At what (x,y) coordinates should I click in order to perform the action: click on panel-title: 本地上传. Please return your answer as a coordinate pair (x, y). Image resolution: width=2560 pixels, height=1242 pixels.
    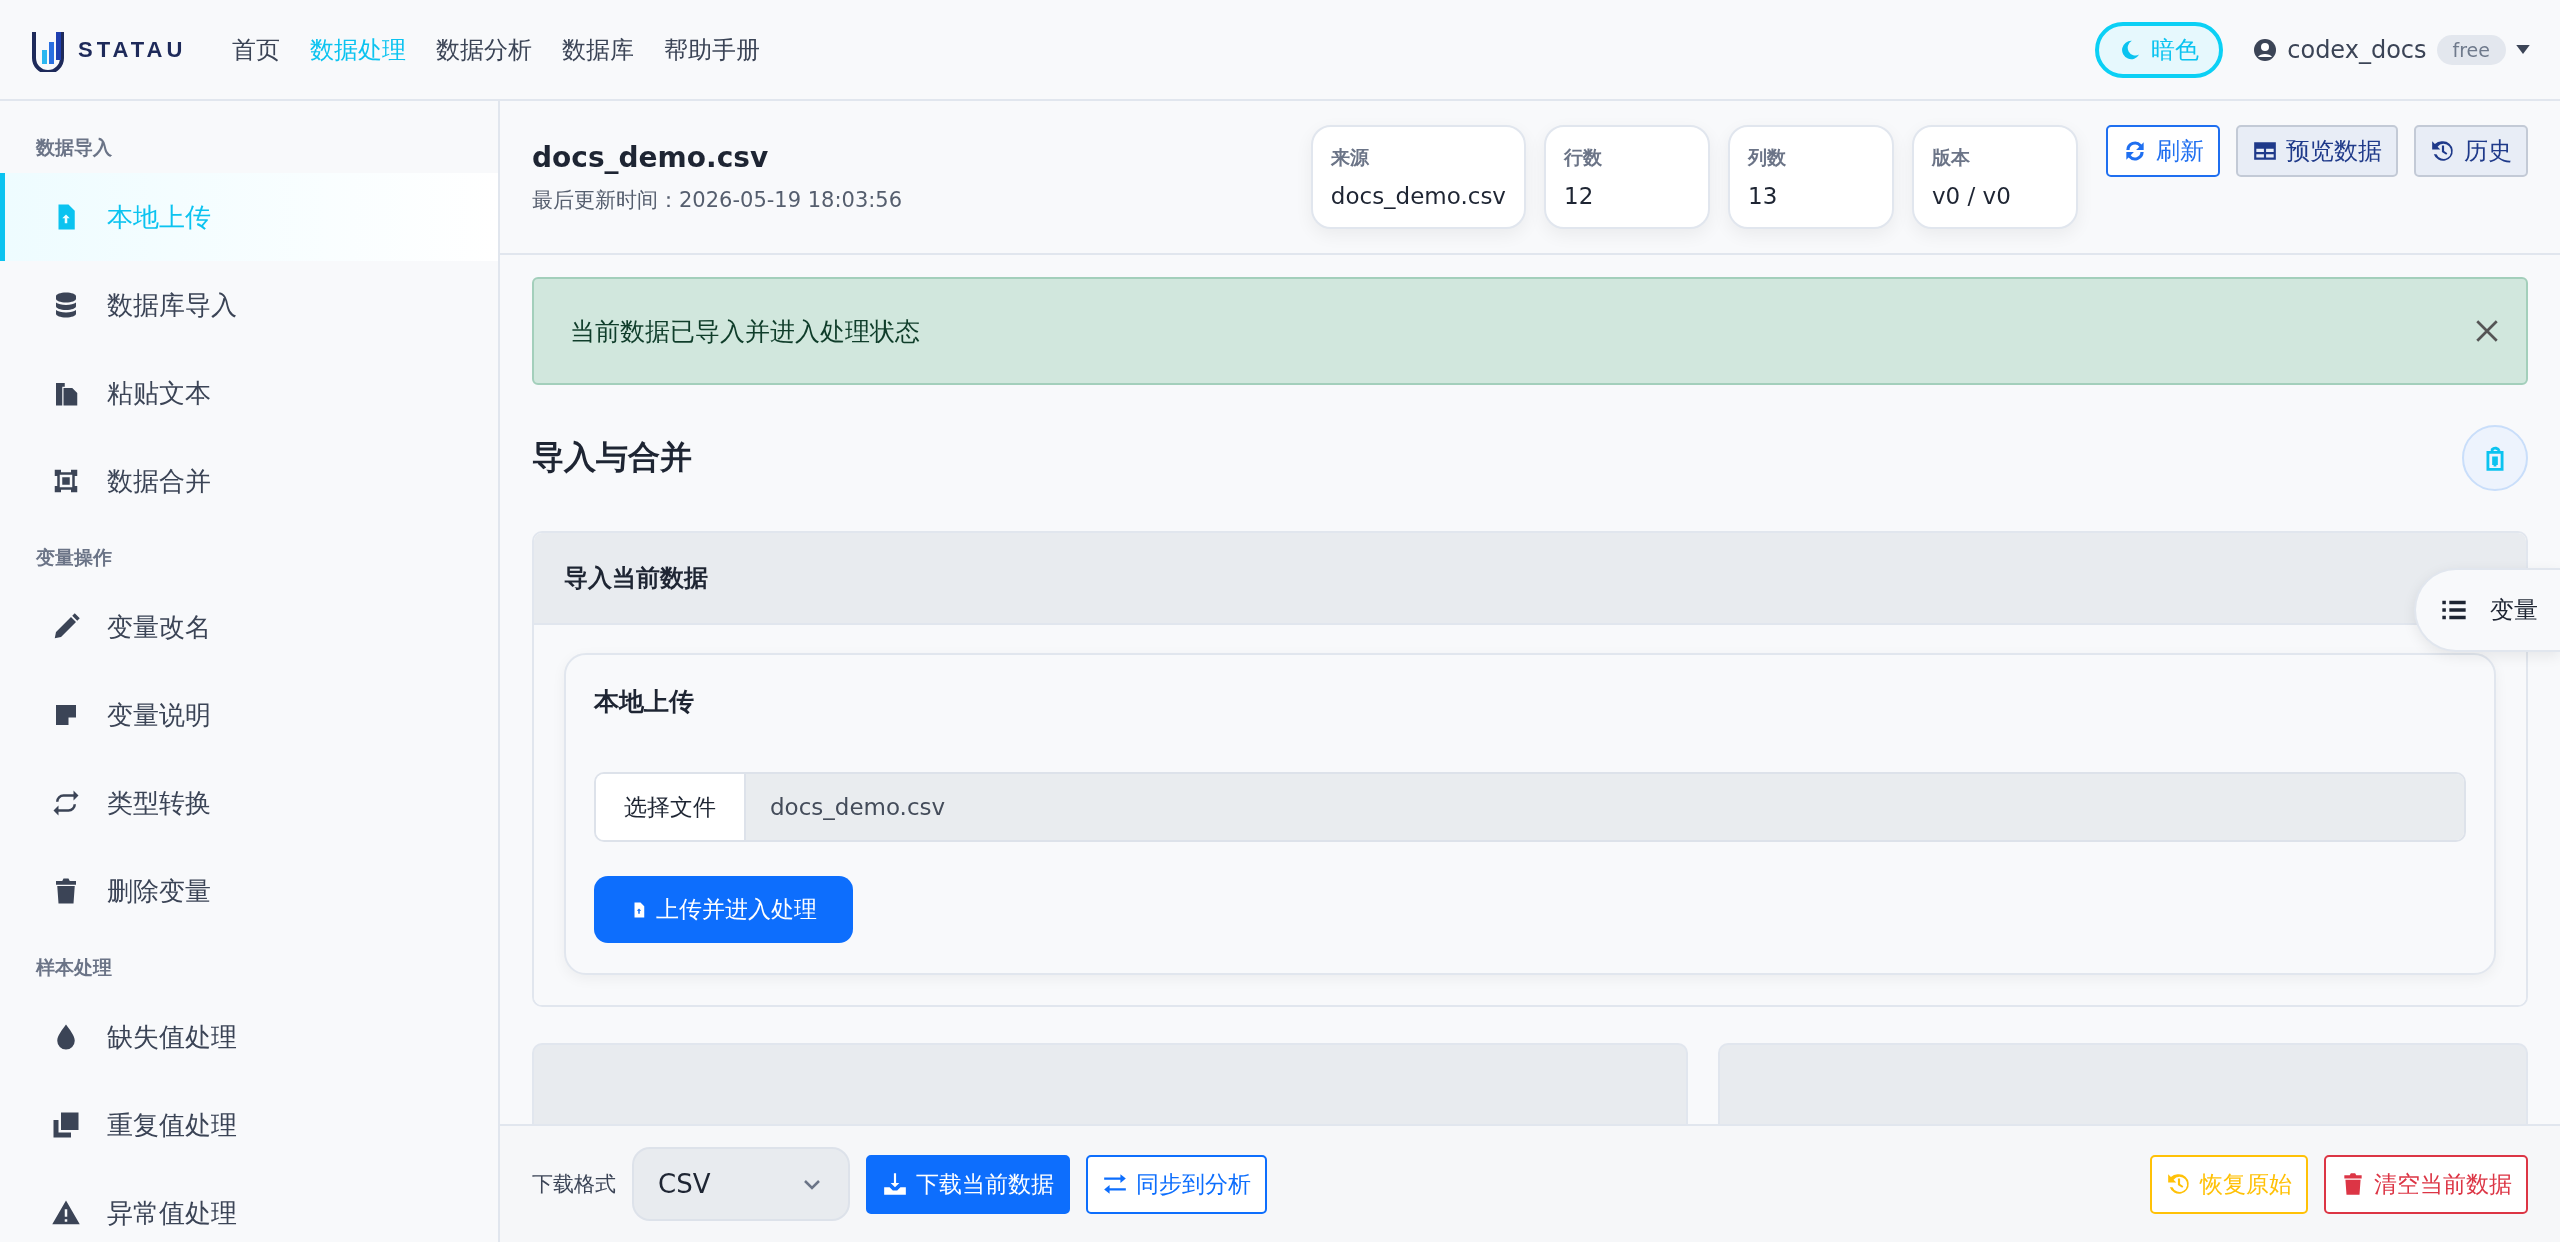
    Looking at the image, I should click on (644, 702).